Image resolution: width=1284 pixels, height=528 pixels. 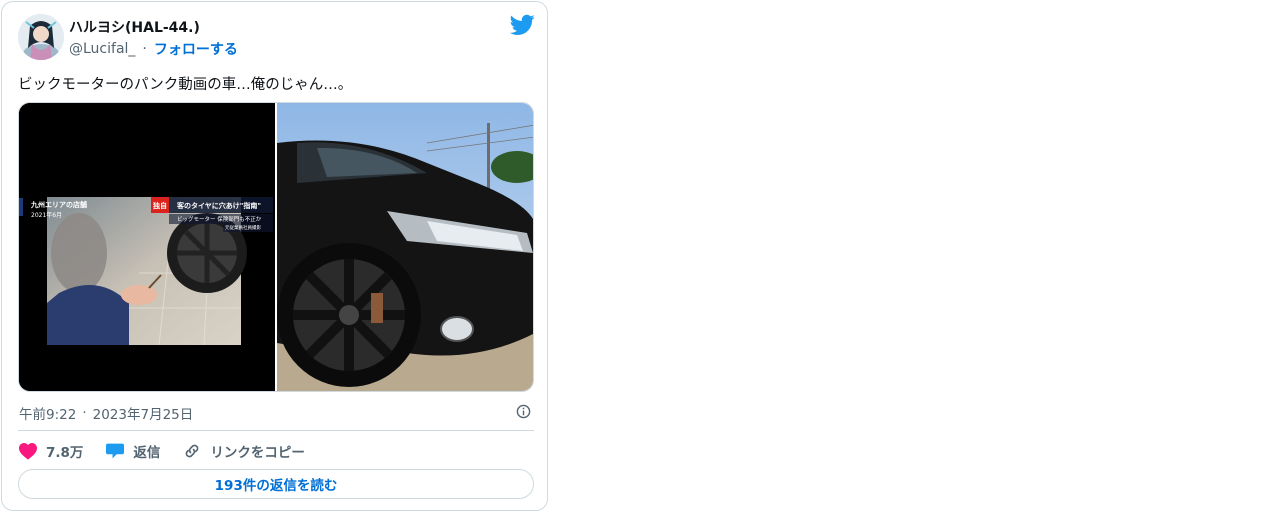 I want to click on author-handle-row: @Lucifal_ · フォローする, so click(x=153, y=49).